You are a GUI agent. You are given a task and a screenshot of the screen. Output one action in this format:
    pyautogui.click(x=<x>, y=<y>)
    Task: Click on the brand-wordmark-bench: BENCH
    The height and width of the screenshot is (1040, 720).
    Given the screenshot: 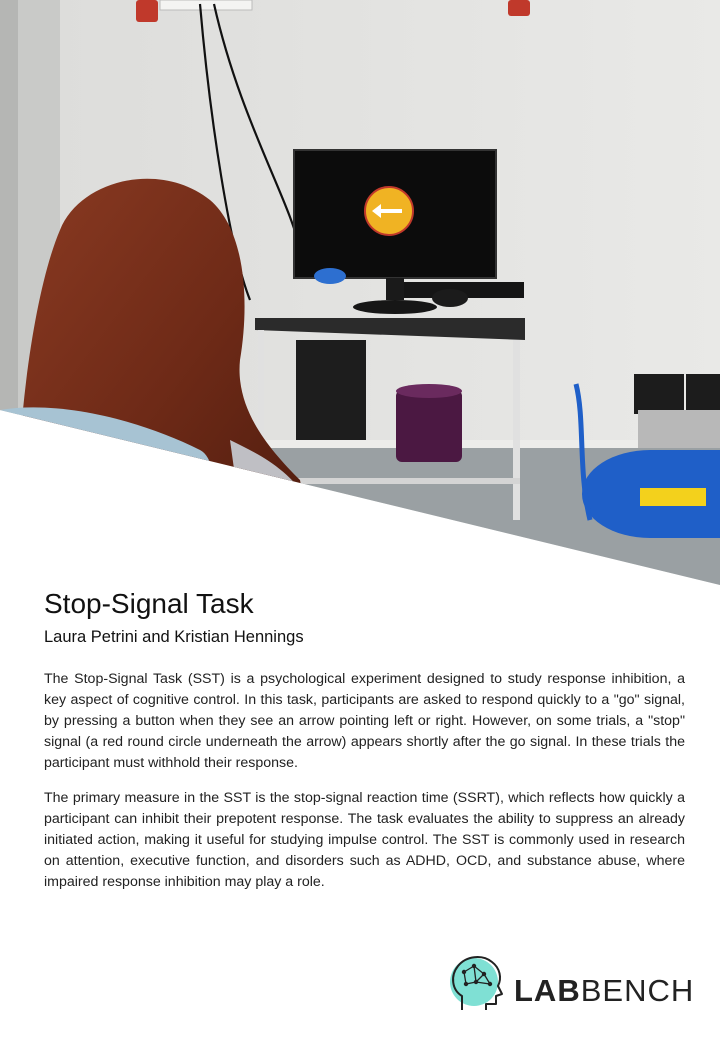 What is the action you would take?
    pyautogui.click(x=637, y=990)
    